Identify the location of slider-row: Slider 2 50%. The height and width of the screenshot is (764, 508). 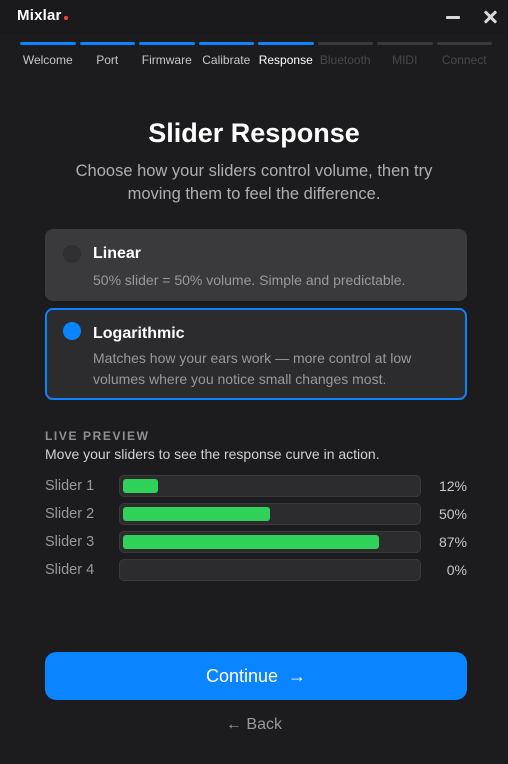
(256, 515).